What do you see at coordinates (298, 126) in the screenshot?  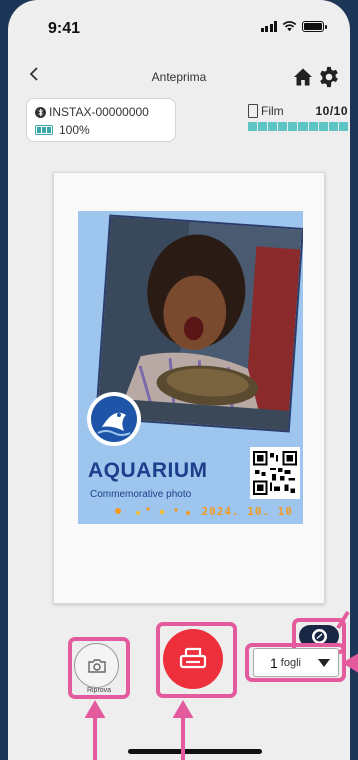 I see `film-remaining-bar` at bounding box center [298, 126].